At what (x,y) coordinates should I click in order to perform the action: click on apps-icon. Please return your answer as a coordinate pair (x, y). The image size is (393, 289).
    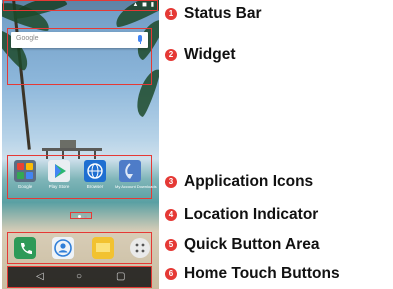
    Looking at the image, I should click on (140, 248).